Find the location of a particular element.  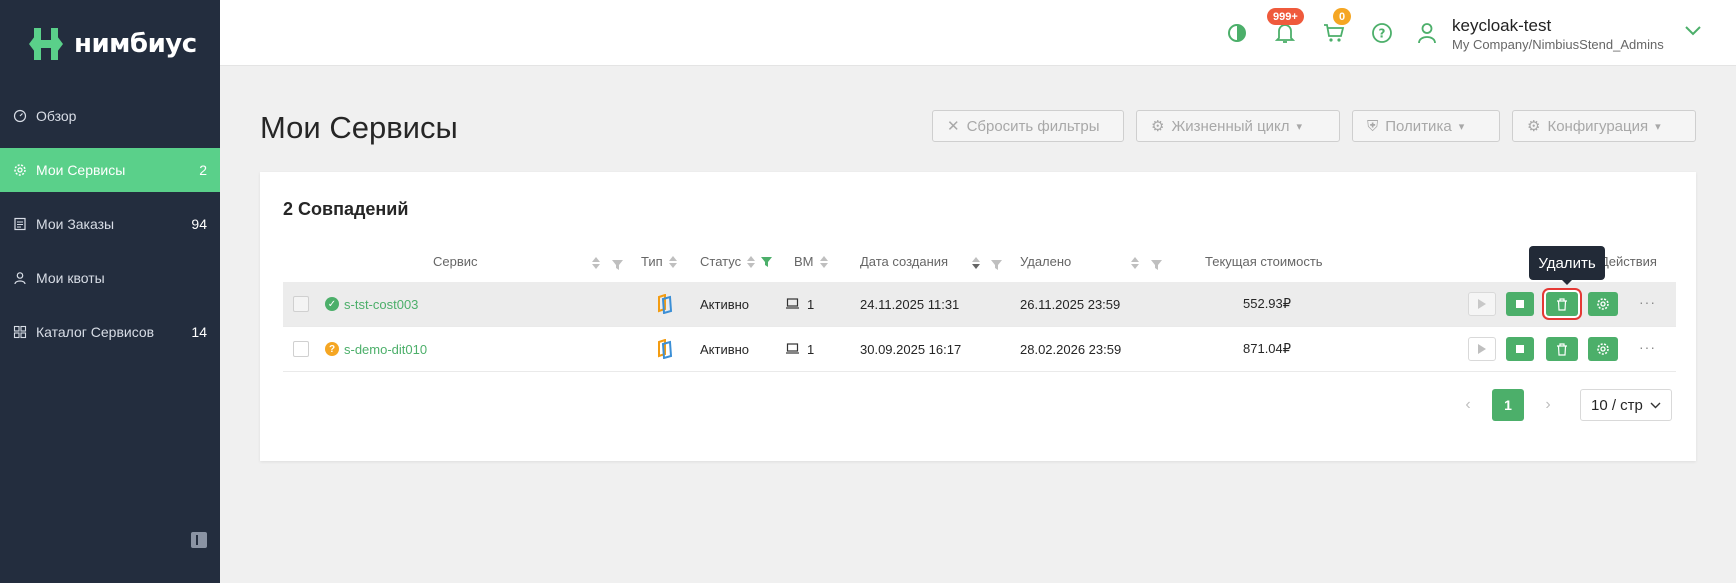

sidebar-item-label: Обзор is located at coordinates (56, 116).